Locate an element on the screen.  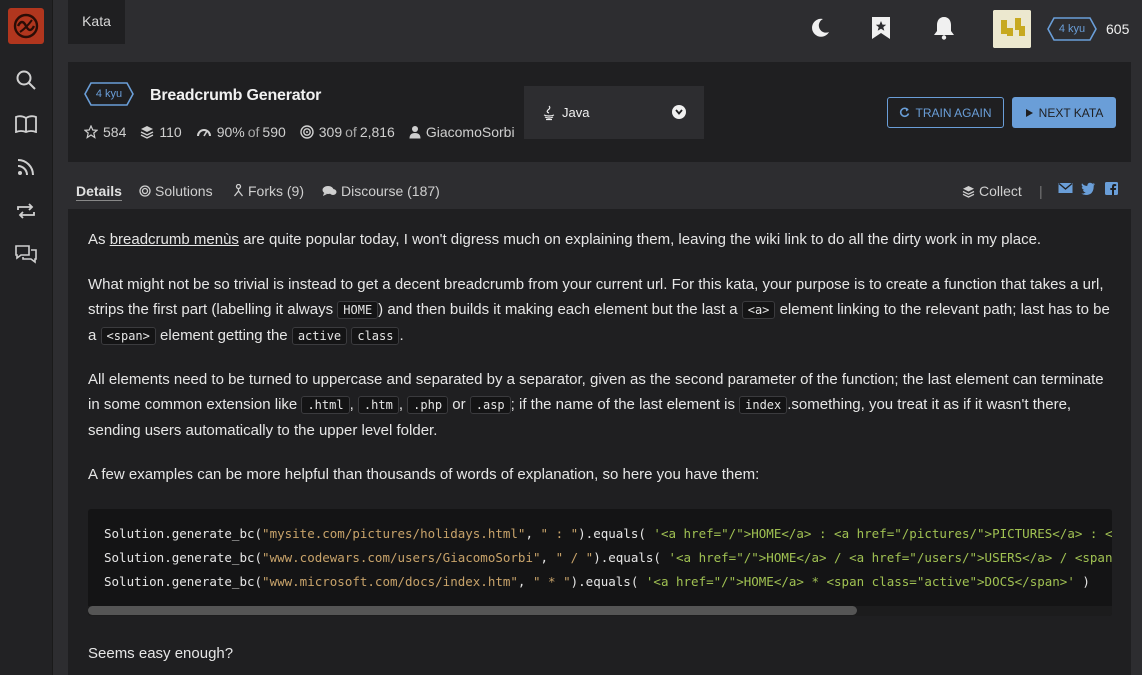
refresh-icon is located at coordinates (905, 112).